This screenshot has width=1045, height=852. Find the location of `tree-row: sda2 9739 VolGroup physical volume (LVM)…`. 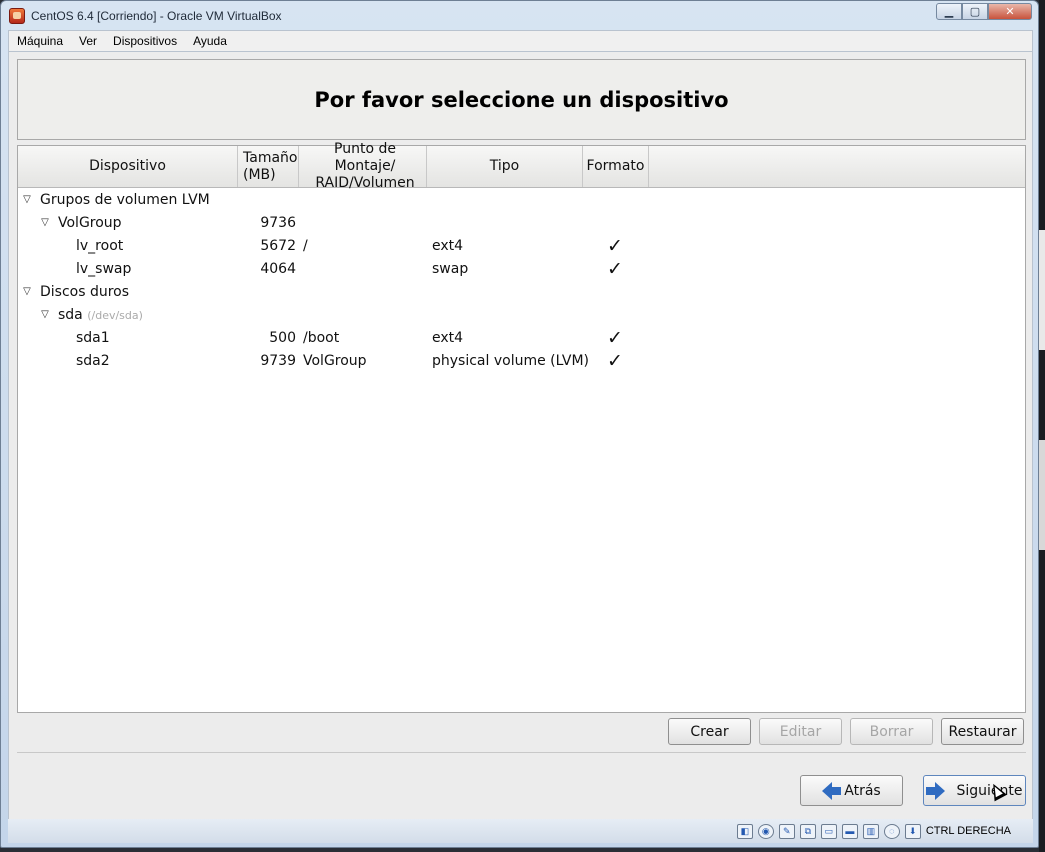

tree-row: sda2 9739 VolGroup physical volume (LVM)… is located at coordinates (521, 361).